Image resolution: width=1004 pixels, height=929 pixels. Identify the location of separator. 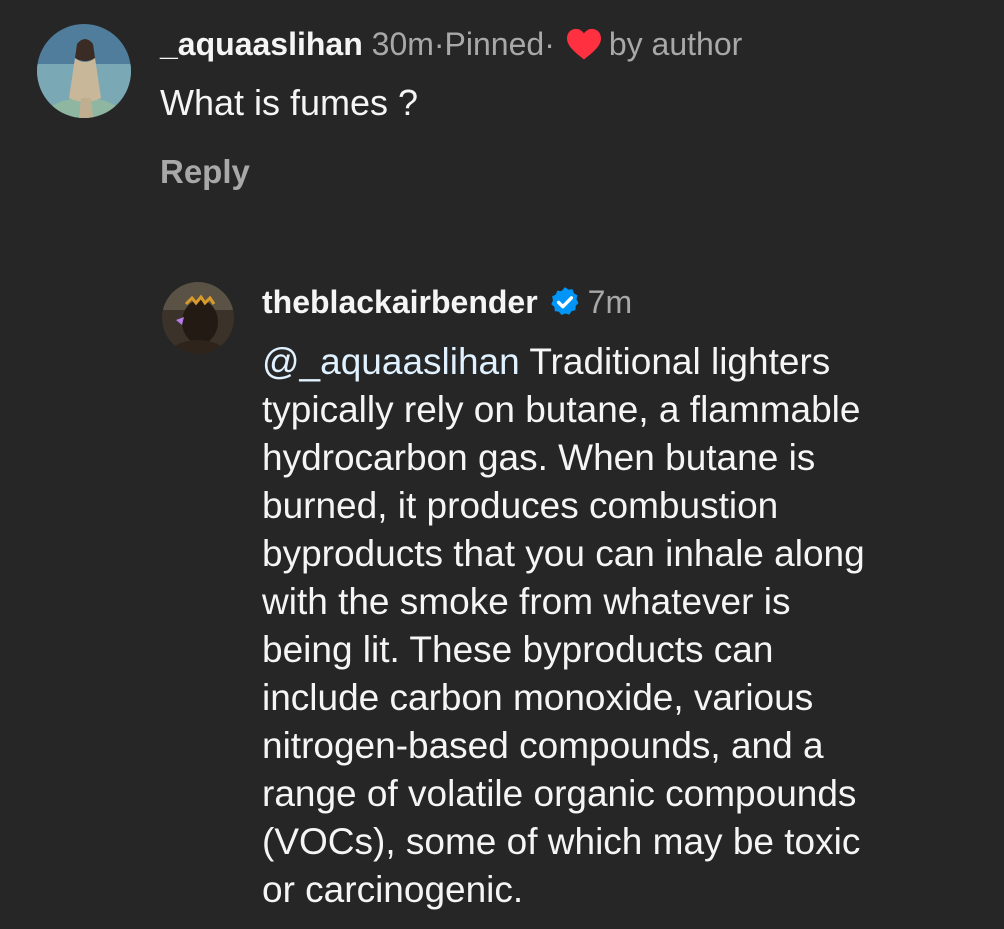
(367, 44).